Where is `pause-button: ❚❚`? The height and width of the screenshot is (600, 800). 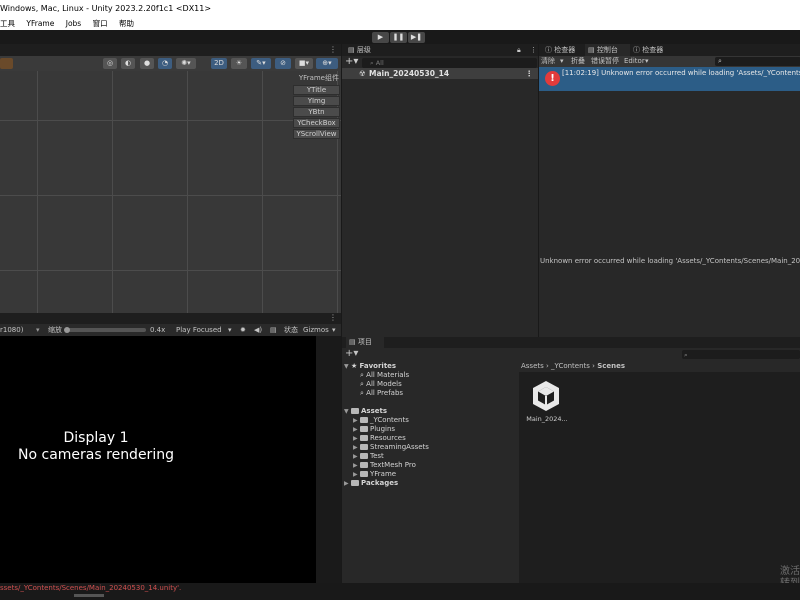
pause-button: ❚❚ is located at coordinates (398, 37).